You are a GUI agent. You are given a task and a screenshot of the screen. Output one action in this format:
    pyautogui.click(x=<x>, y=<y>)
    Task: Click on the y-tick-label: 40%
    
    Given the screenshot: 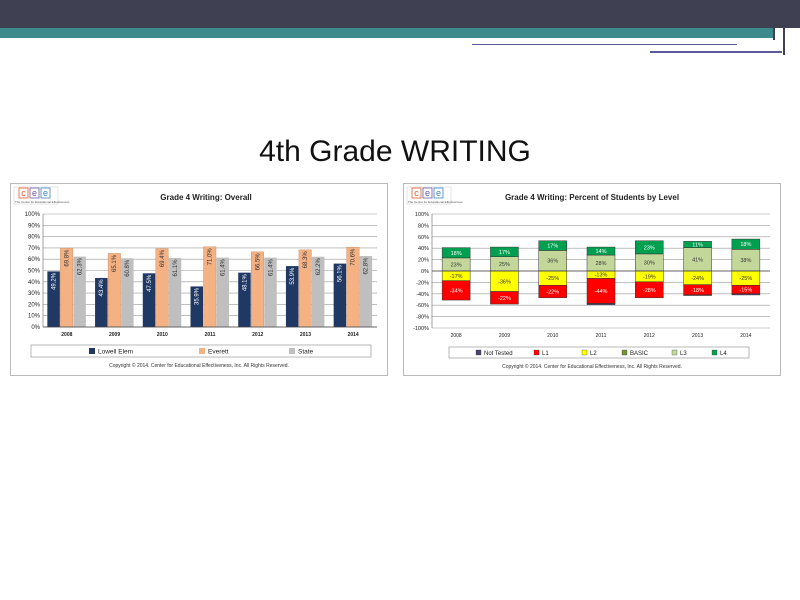 What is the action you would take?
    pyautogui.click(x=423, y=249)
    